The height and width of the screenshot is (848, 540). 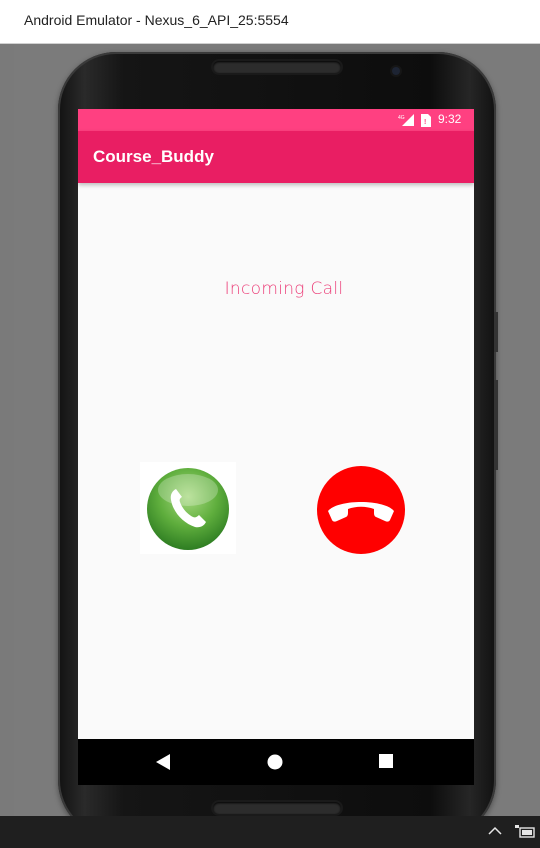 I want to click on home-icon, so click(x=275, y=762).